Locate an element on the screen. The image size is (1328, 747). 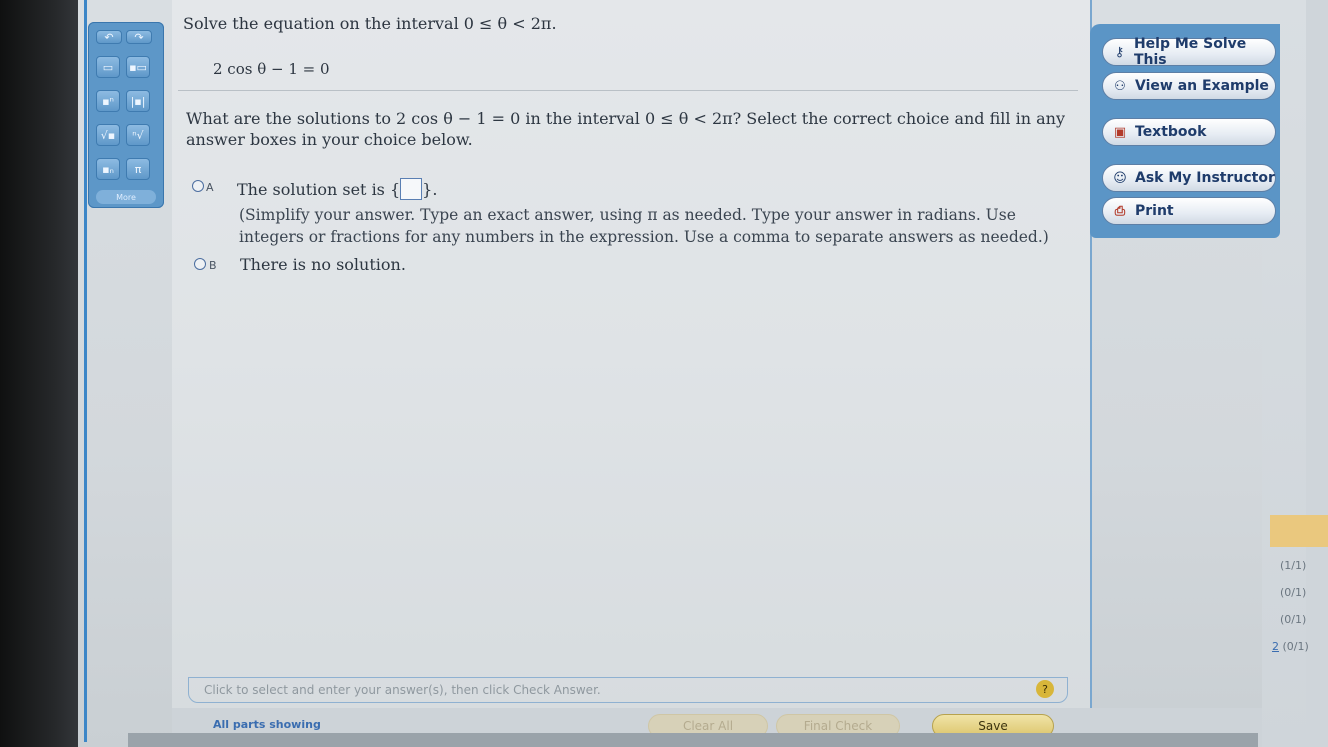
choice-b-text: There is no solution. is located at coordinates (323, 264).